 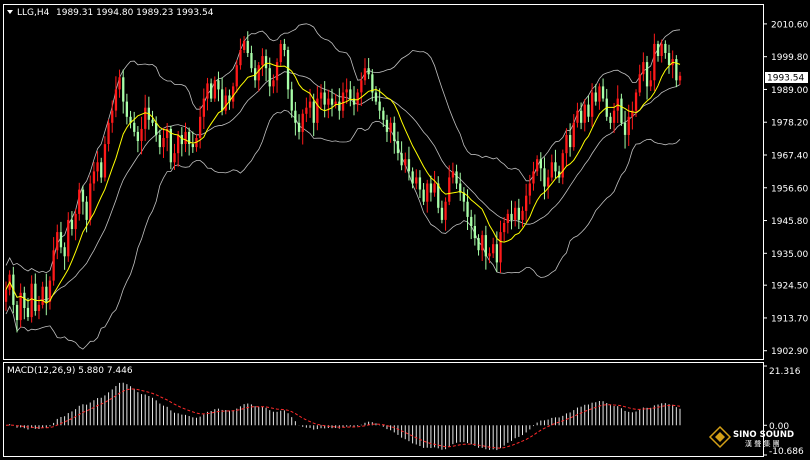 I want to click on dropdown-triangle-icon, so click(x=10, y=12).